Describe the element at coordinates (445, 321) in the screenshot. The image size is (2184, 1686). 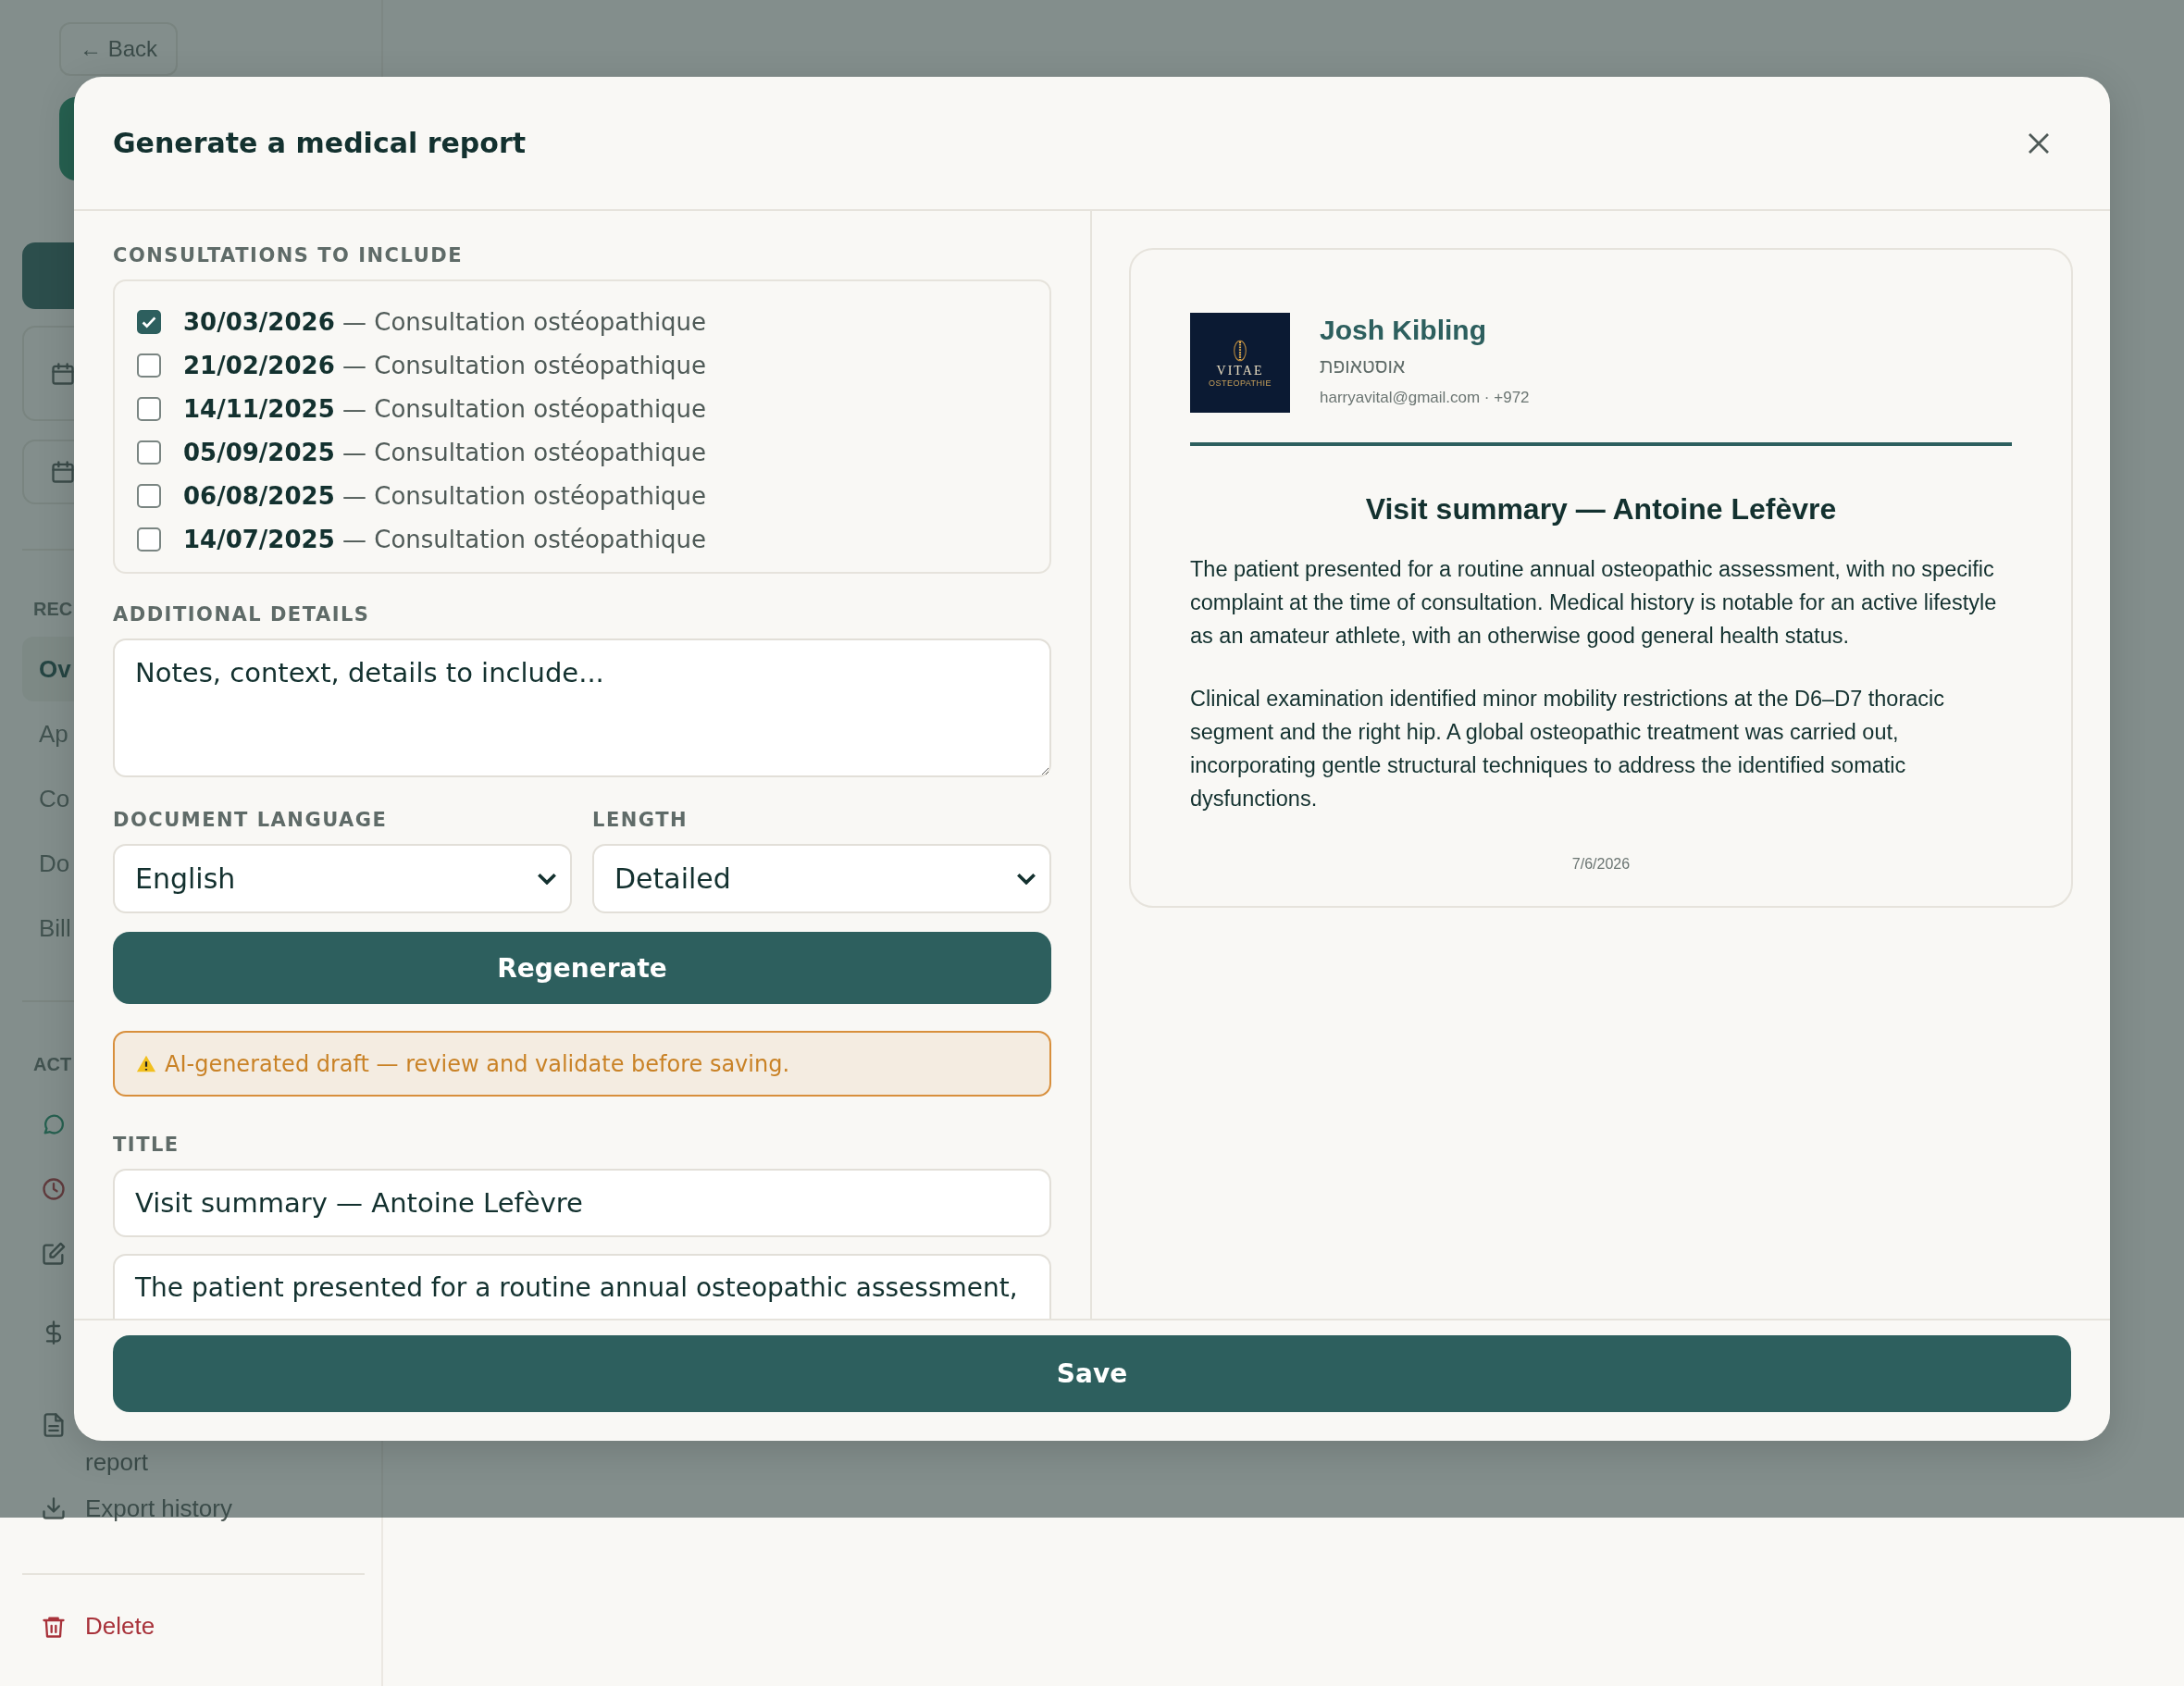
I see `consultation-label: 30/03/2026 — Consultation ostéopathique` at that location.